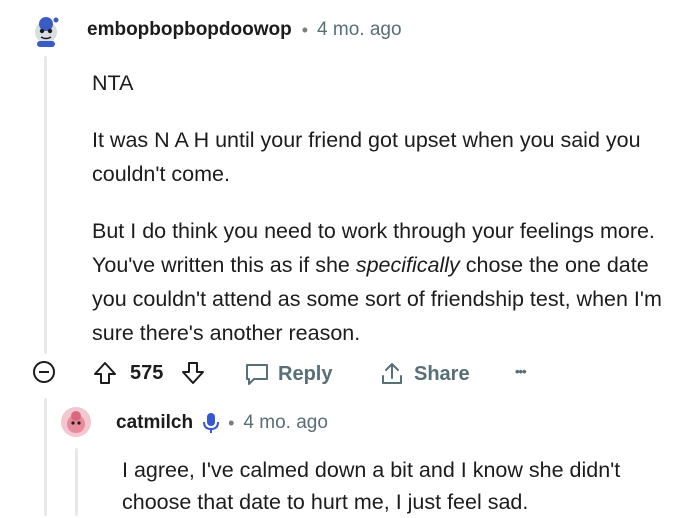  What do you see at coordinates (76, 482) in the screenshot?
I see `thread-line-reply` at bounding box center [76, 482].